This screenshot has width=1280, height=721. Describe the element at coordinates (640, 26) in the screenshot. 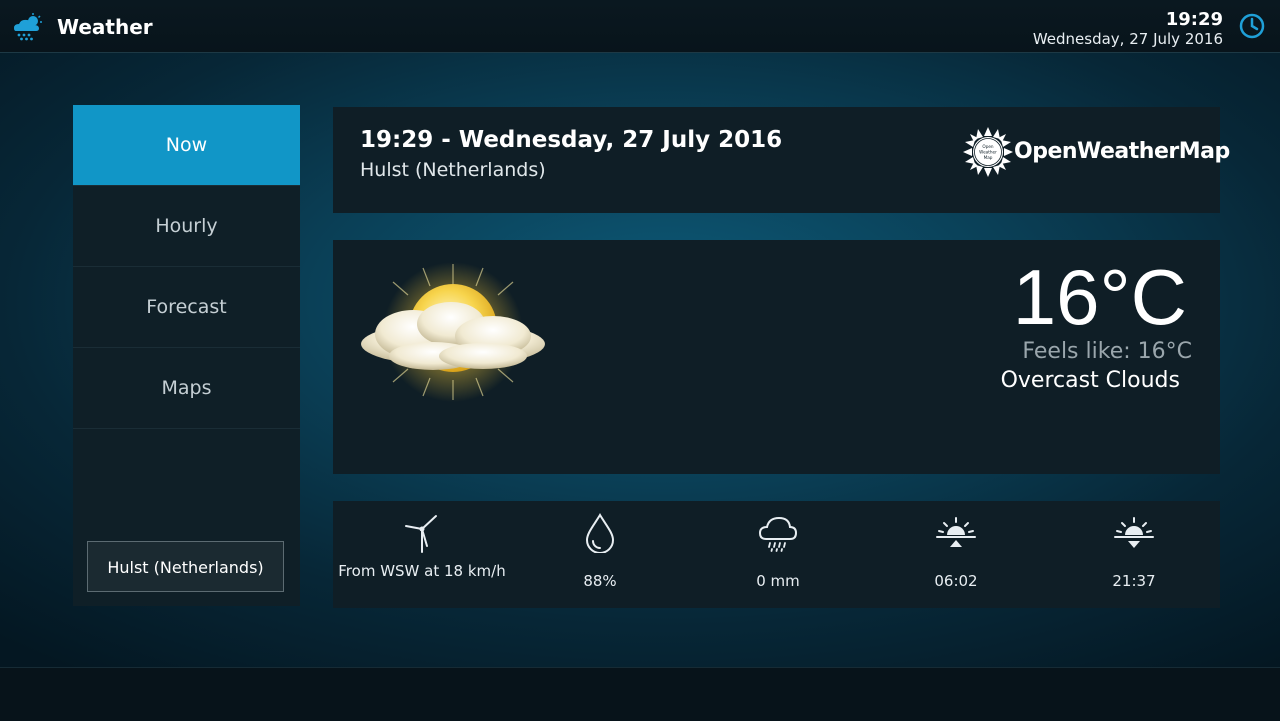

I see `top-bar: Weather 19:29 Wednesday, 27 July 2016` at that location.